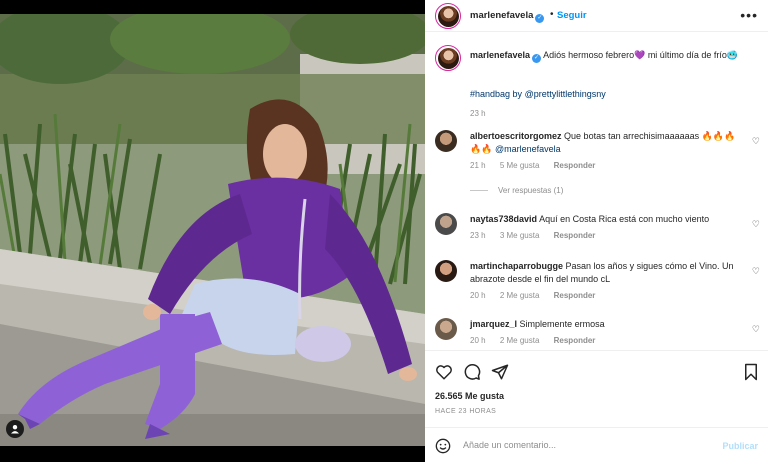  Describe the element at coordinates (472, 372) in the screenshot. I see `comment-icon` at that location.